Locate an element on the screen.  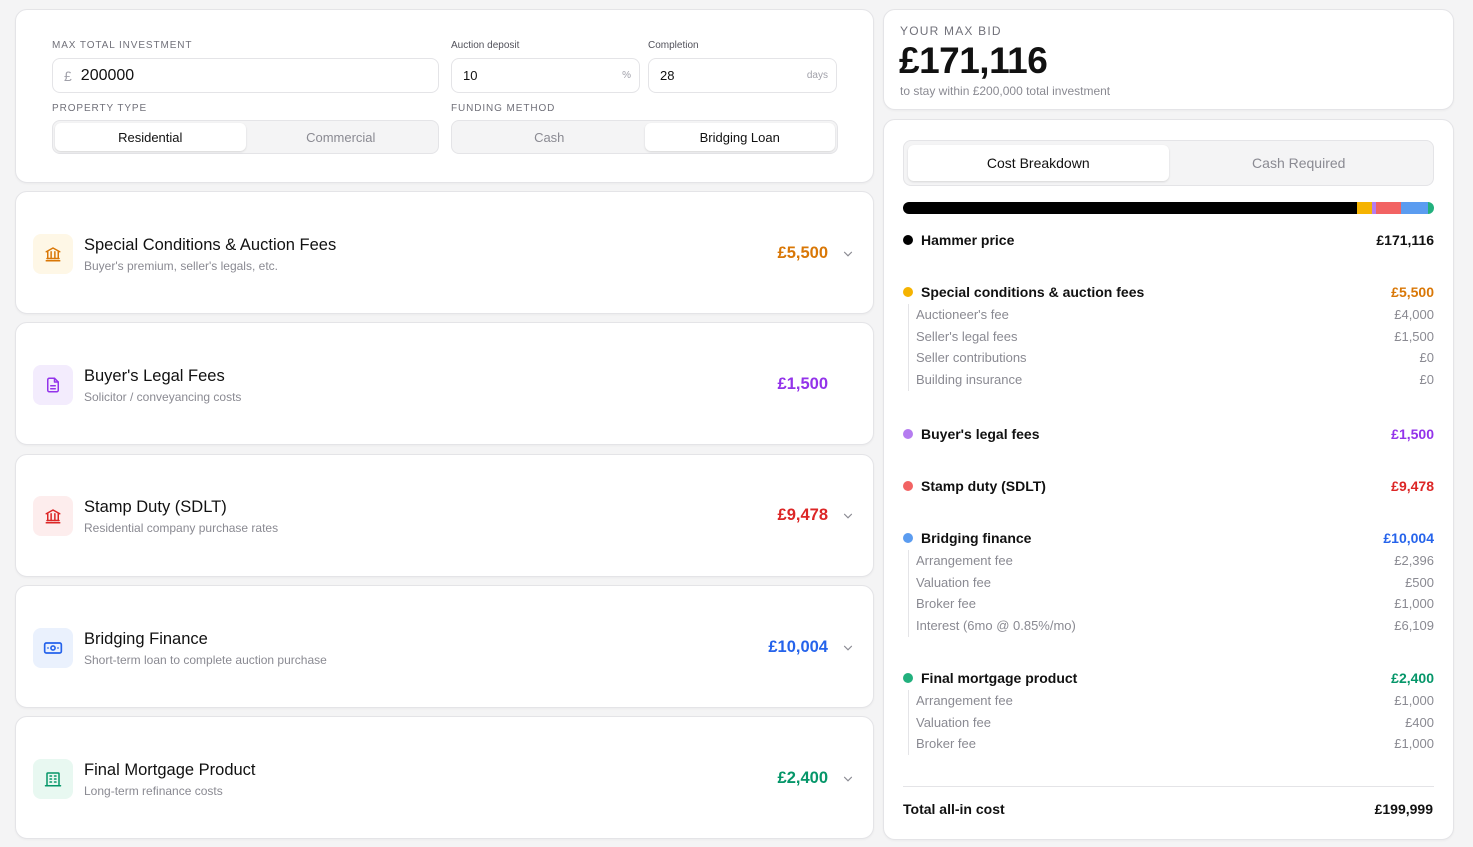
completion-input: 28 days is located at coordinates (742, 75).